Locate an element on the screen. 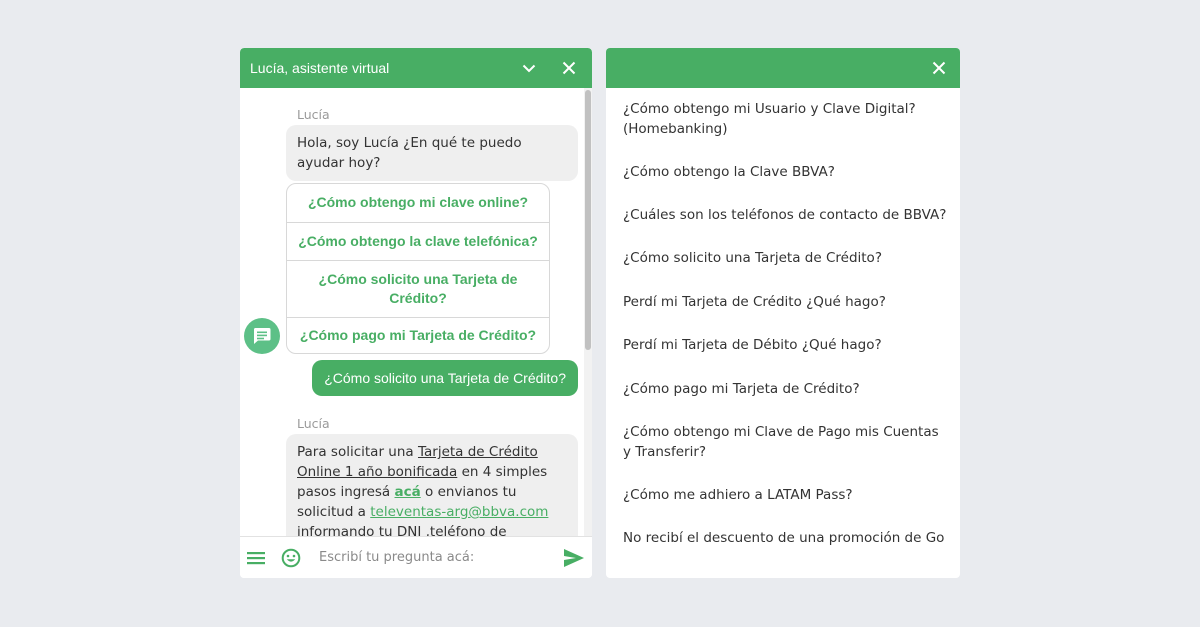  chat-message-input is located at coordinates (439, 557).